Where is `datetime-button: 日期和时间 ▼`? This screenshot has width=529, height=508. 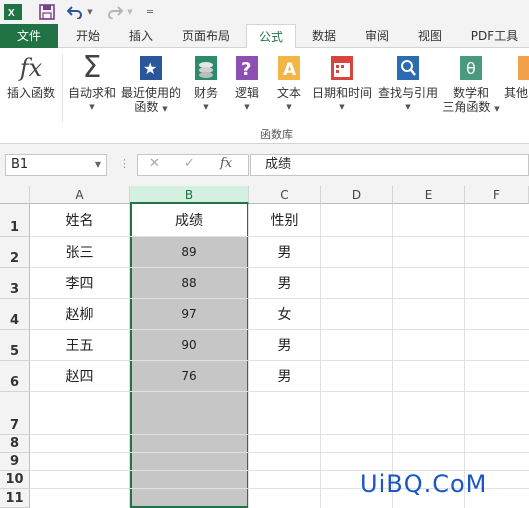 datetime-button: 日期和时间 ▼ is located at coordinates (342, 84).